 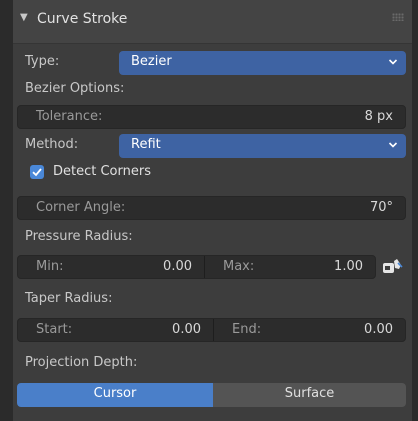 I want to click on panel-header: ▼ Curve Stroke, so click(x=212, y=22).